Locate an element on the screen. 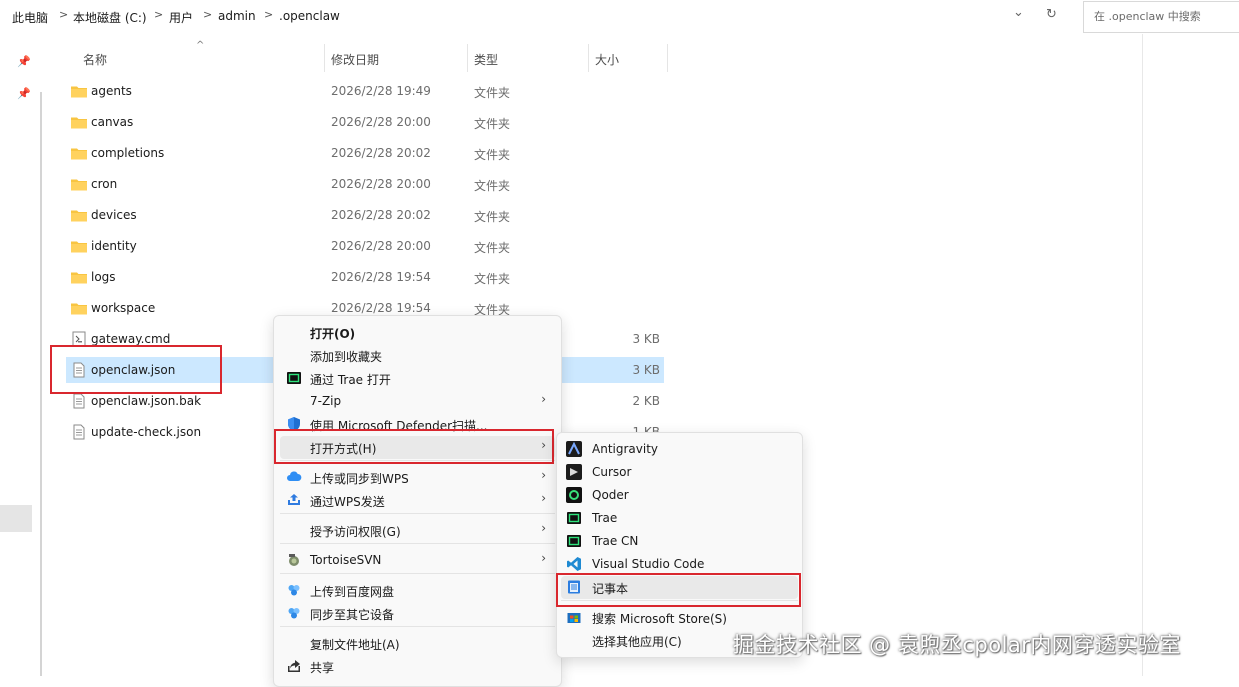 This screenshot has width=1239, height=687. search-input is located at coordinates (1159, 16).